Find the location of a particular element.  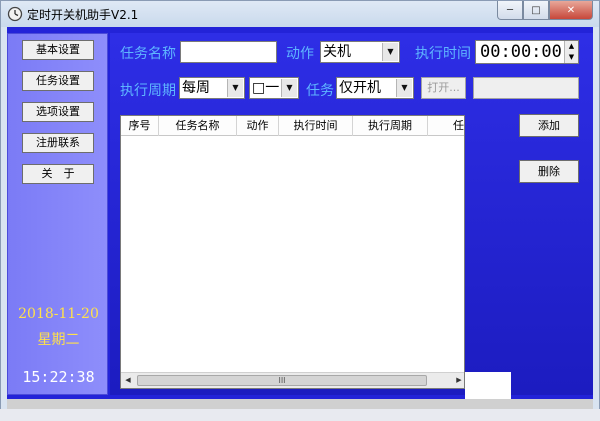

scroll-thumb: III is located at coordinates (282, 380).